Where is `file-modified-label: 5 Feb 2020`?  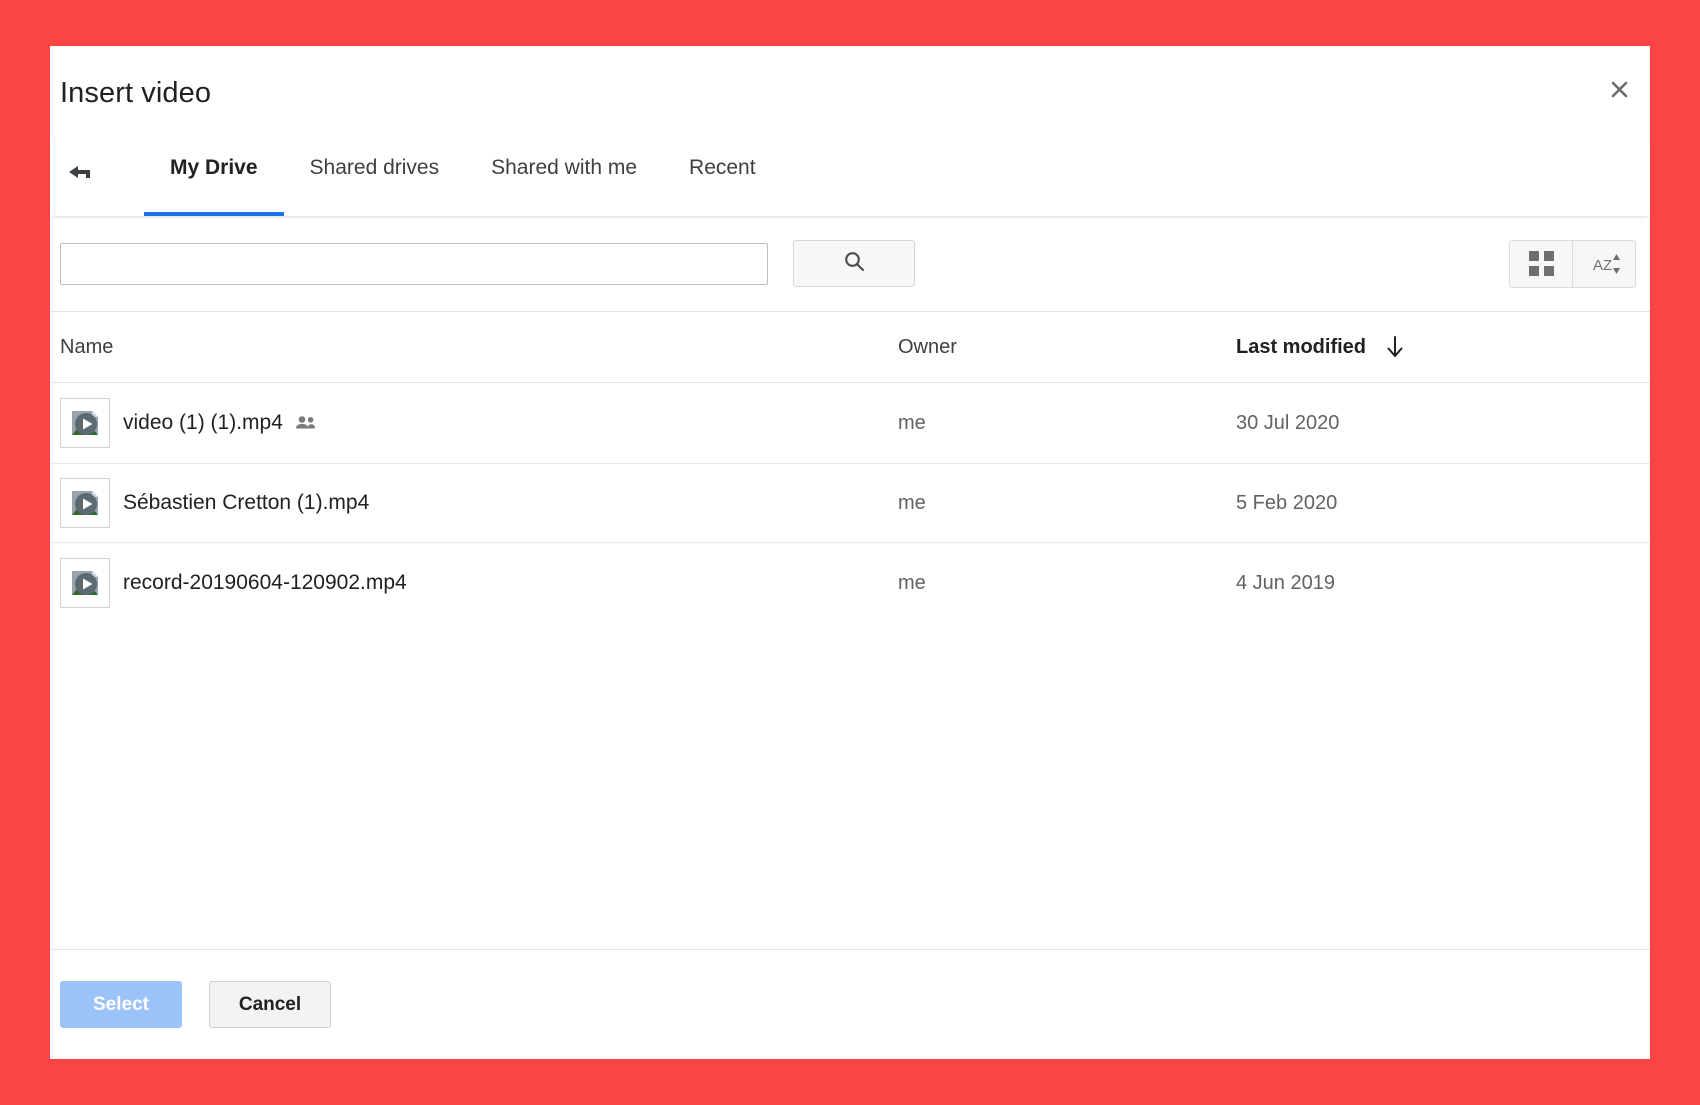
file-modified-label: 5 Feb 2020 is located at coordinates (1287, 502).